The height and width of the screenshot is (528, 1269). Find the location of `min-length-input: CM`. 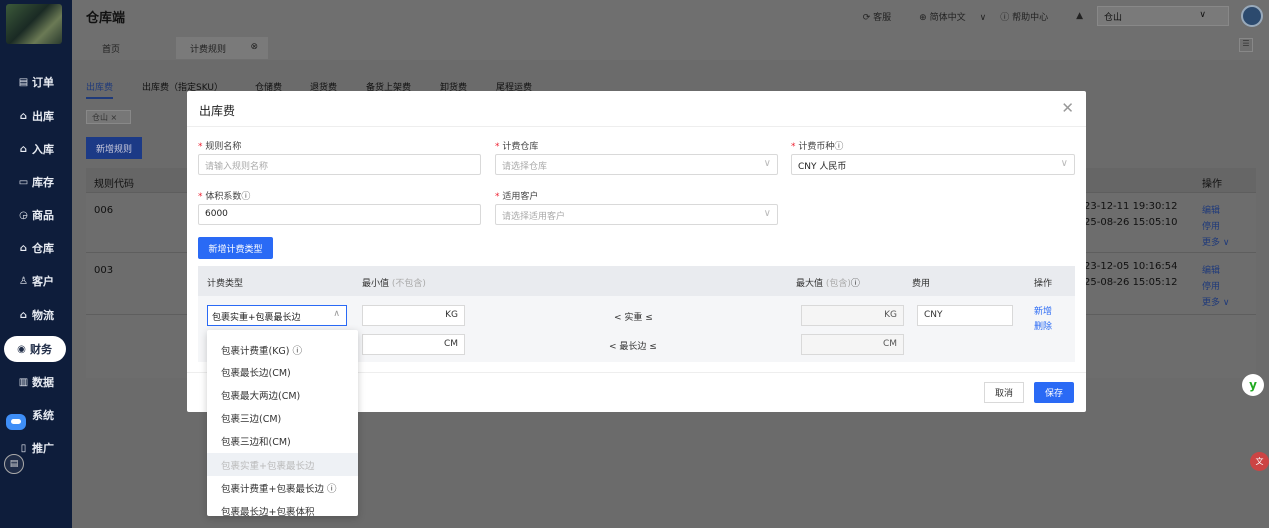

min-length-input: CM is located at coordinates (413, 344).